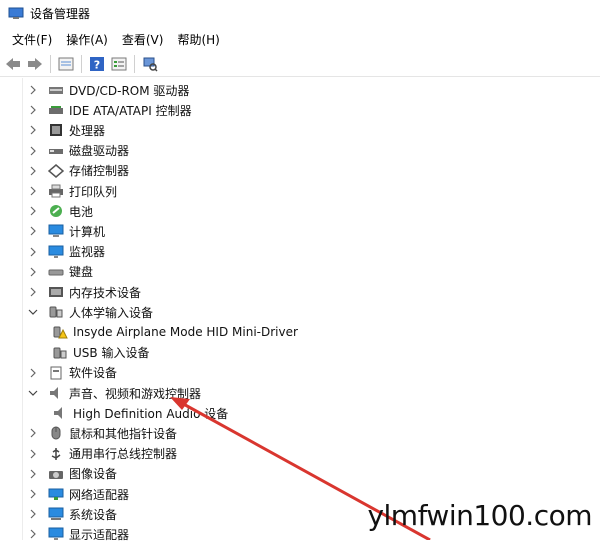 The height and width of the screenshot is (544, 600). What do you see at coordinates (87, 231) in the screenshot?
I see `tree-item-label: 计算机` at bounding box center [87, 231].